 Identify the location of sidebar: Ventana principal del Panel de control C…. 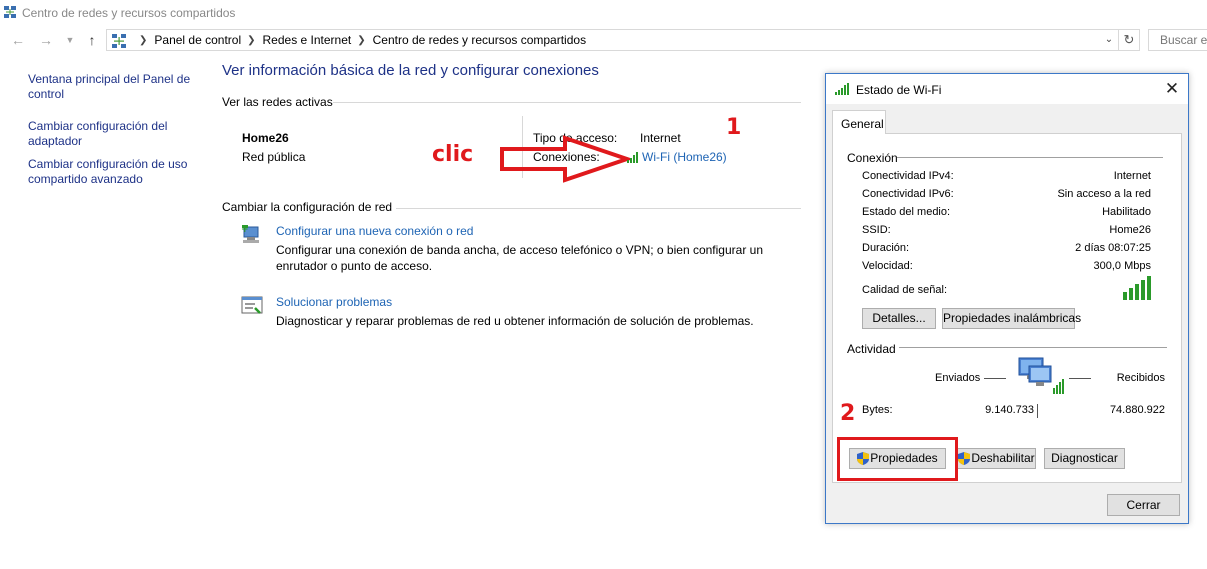
(115, 138).